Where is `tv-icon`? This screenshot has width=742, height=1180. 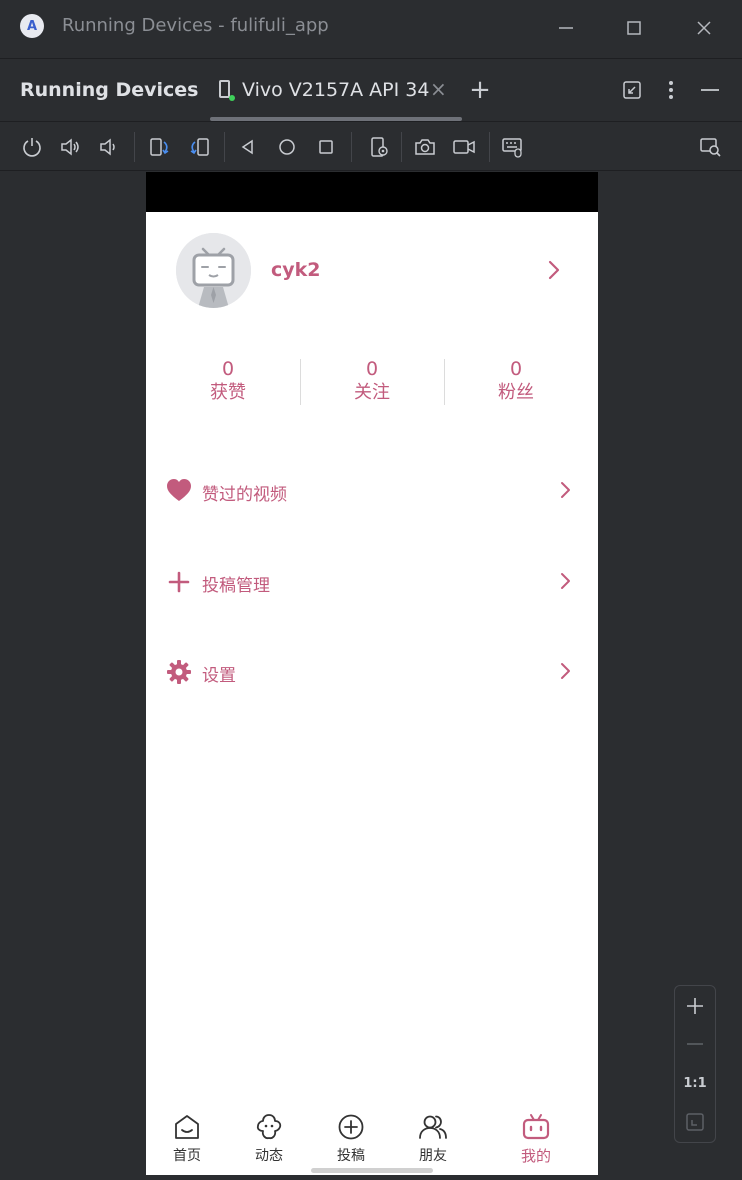 tv-icon is located at coordinates (536, 1127).